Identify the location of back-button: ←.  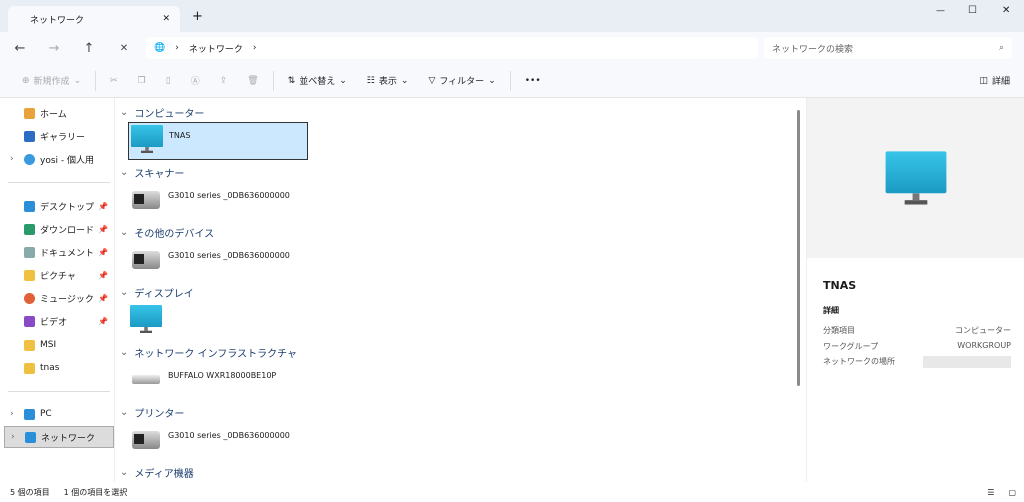
(20, 48).